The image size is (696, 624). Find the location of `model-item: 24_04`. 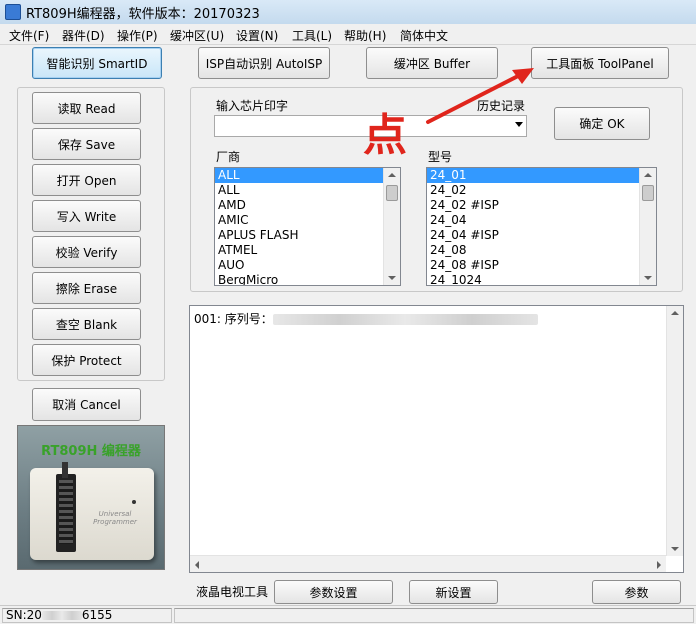

model-item: 24_04 is located at coordinates (541, 220).